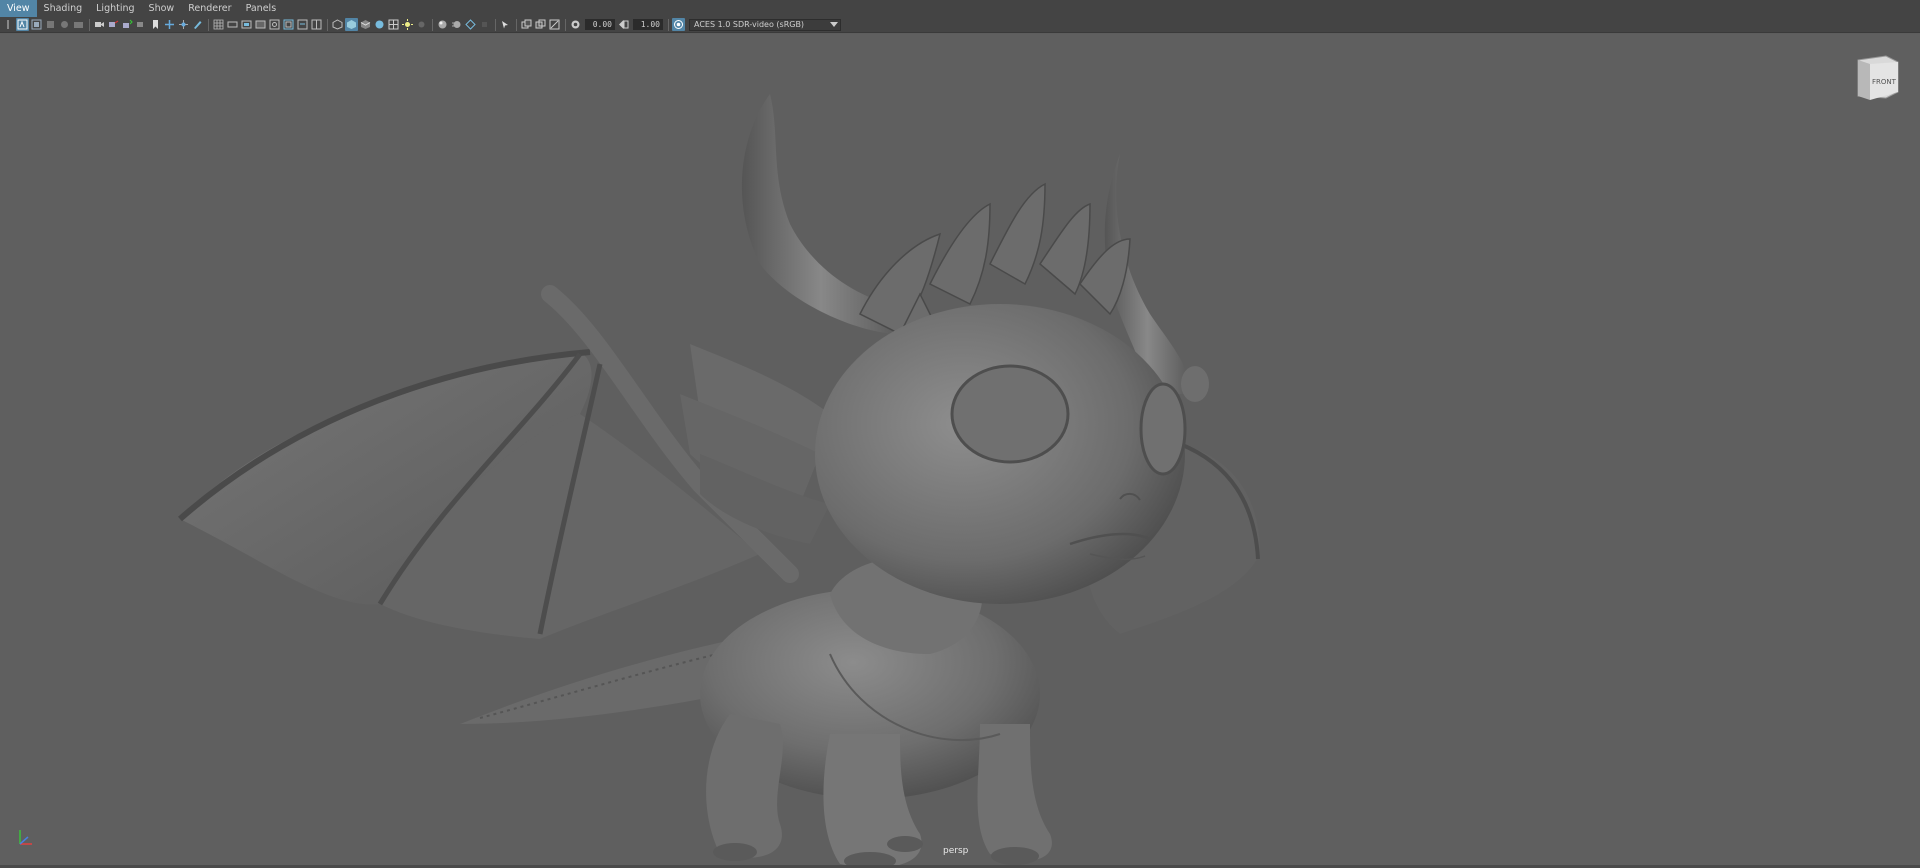  I want to click on camera-icon, so click(99, 24).